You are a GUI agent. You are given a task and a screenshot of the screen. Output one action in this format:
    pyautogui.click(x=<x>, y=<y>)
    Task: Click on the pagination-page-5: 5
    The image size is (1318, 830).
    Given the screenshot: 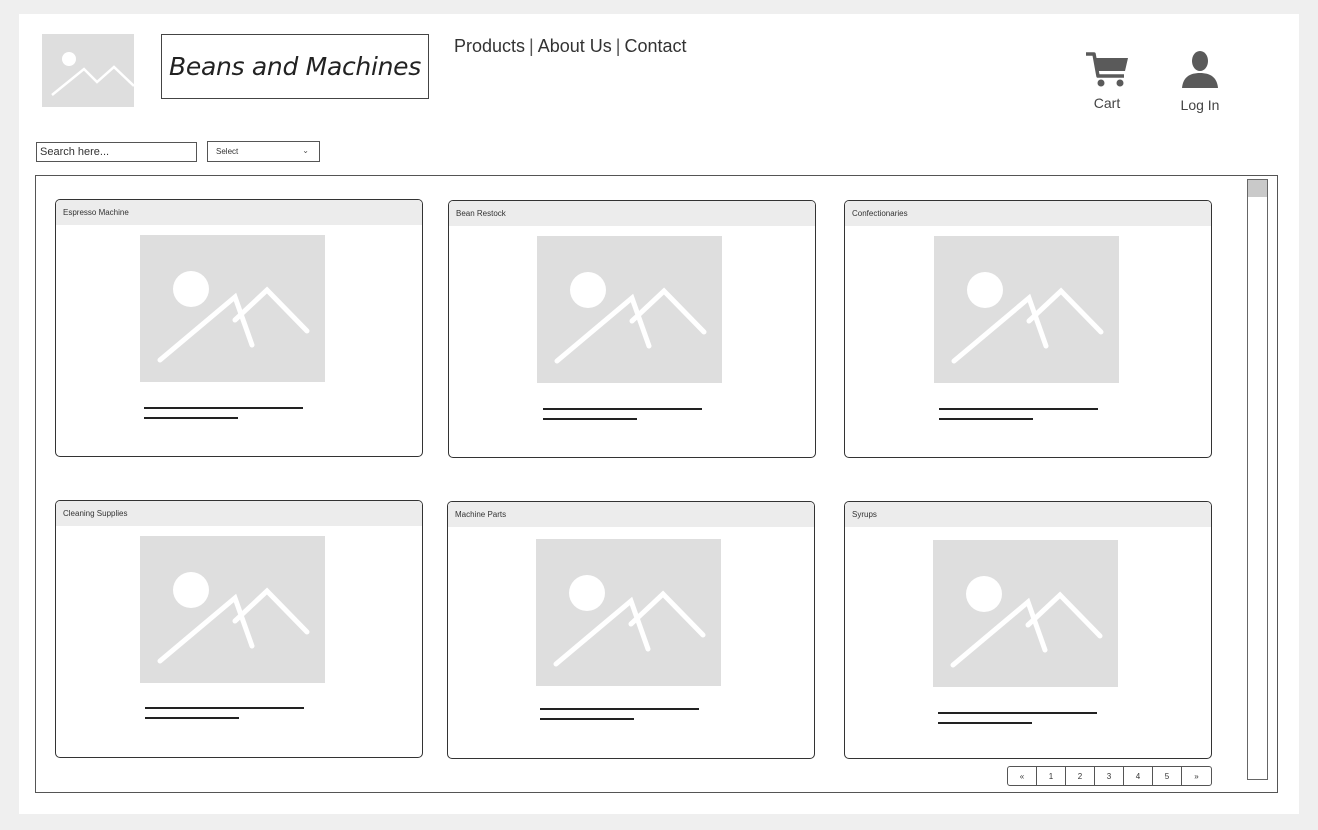 What is the action you would take?
    pyautogui.click(x=1167, y=776)
    